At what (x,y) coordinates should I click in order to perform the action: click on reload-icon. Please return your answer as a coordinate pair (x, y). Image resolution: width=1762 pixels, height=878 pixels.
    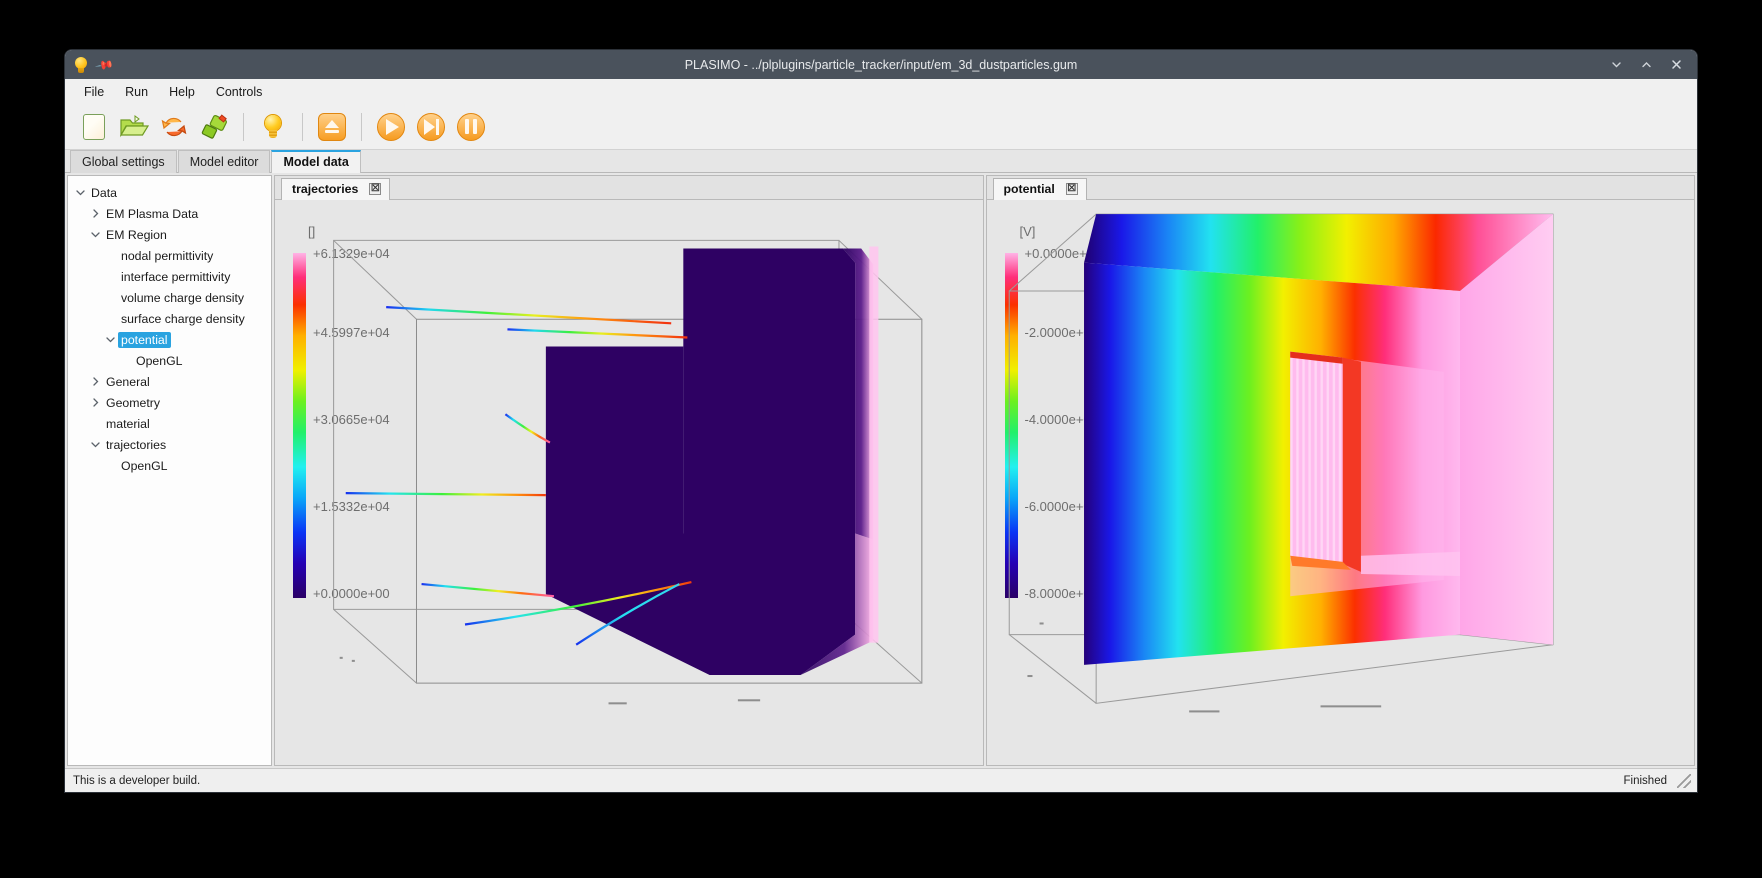
    Looking at the image, I should click on (174, 127).